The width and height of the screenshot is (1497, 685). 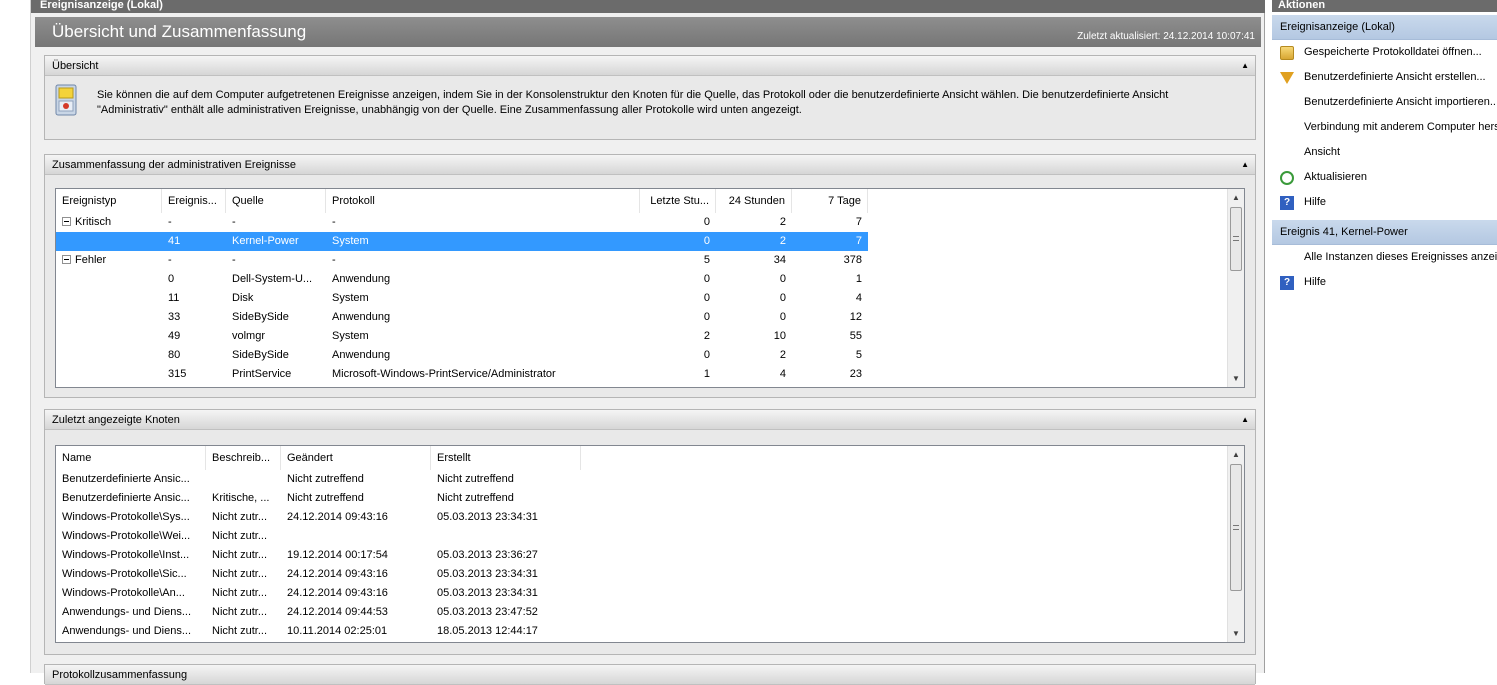 I want to click on table-cell: 2, so click(x=782, y=241).